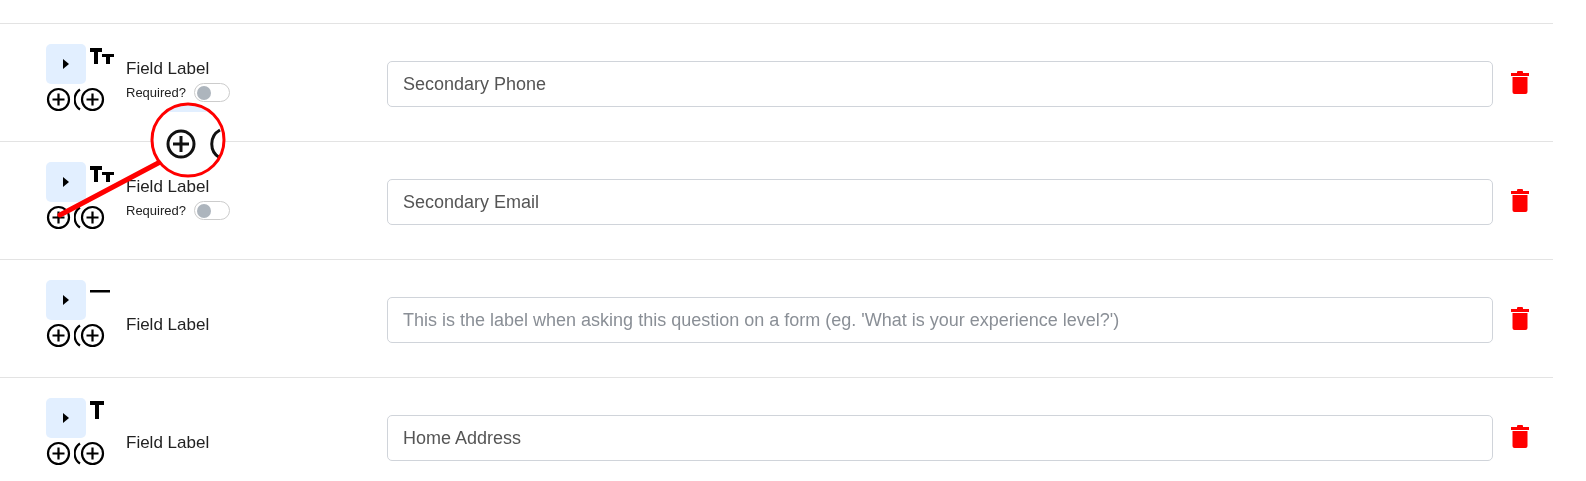 Image resolution: width=1586 pixels, height=481 pixels. Describe the element at coordinates (940, 202) in the screenshot. I see `text-input-field: Secondary Email` at that location.